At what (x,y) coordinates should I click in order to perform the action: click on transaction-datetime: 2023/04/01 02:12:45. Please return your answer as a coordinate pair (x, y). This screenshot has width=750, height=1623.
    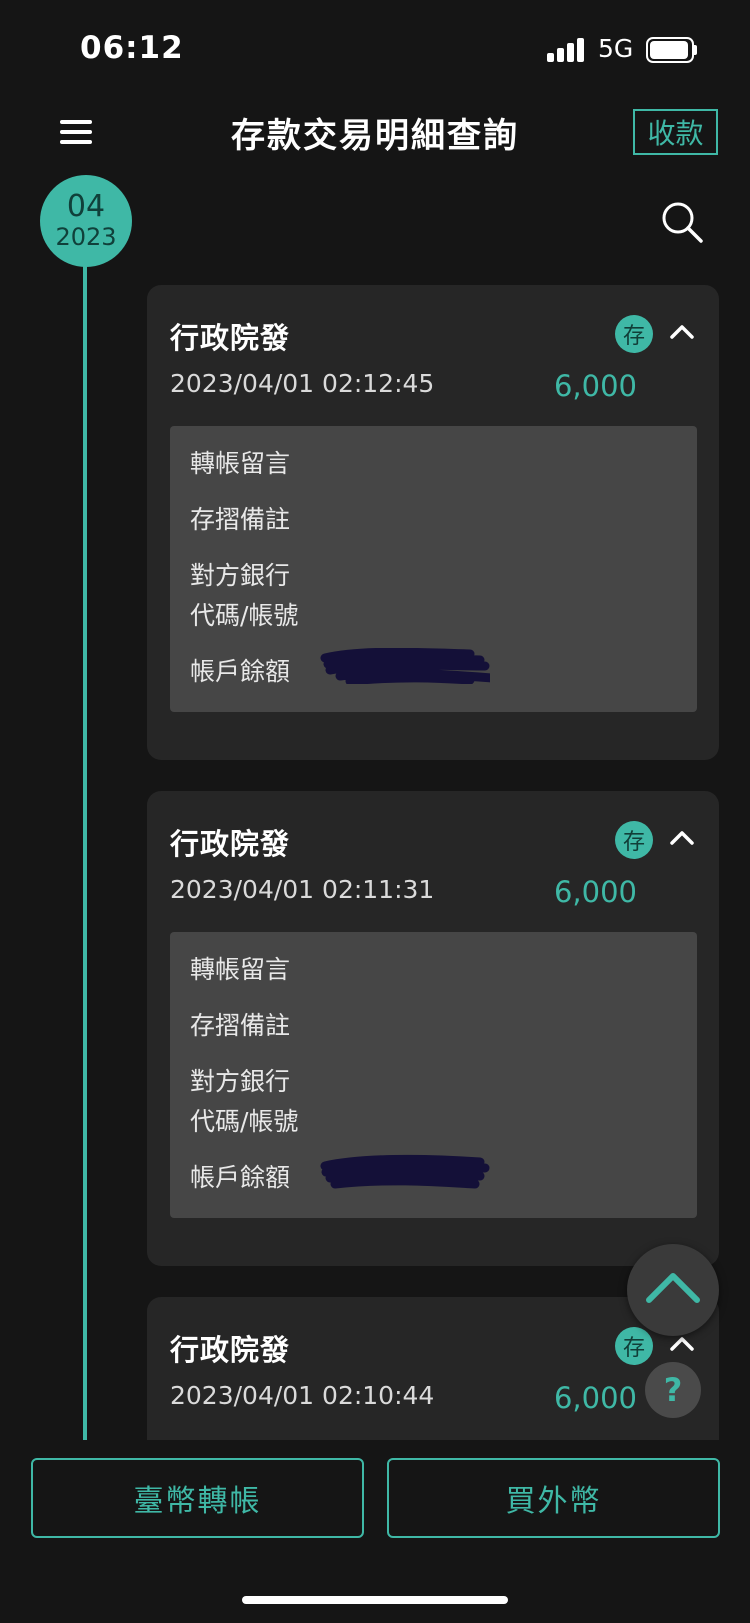
    Looking at the image, I should click on (302, 383).